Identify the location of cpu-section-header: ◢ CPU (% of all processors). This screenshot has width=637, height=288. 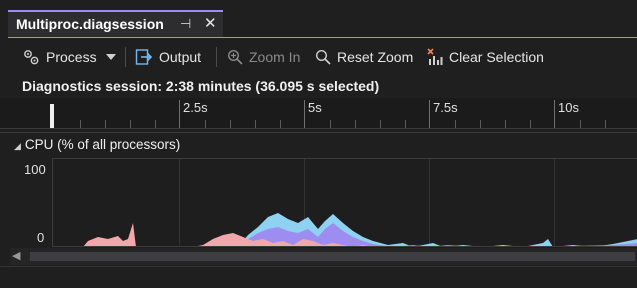
(97, 144).